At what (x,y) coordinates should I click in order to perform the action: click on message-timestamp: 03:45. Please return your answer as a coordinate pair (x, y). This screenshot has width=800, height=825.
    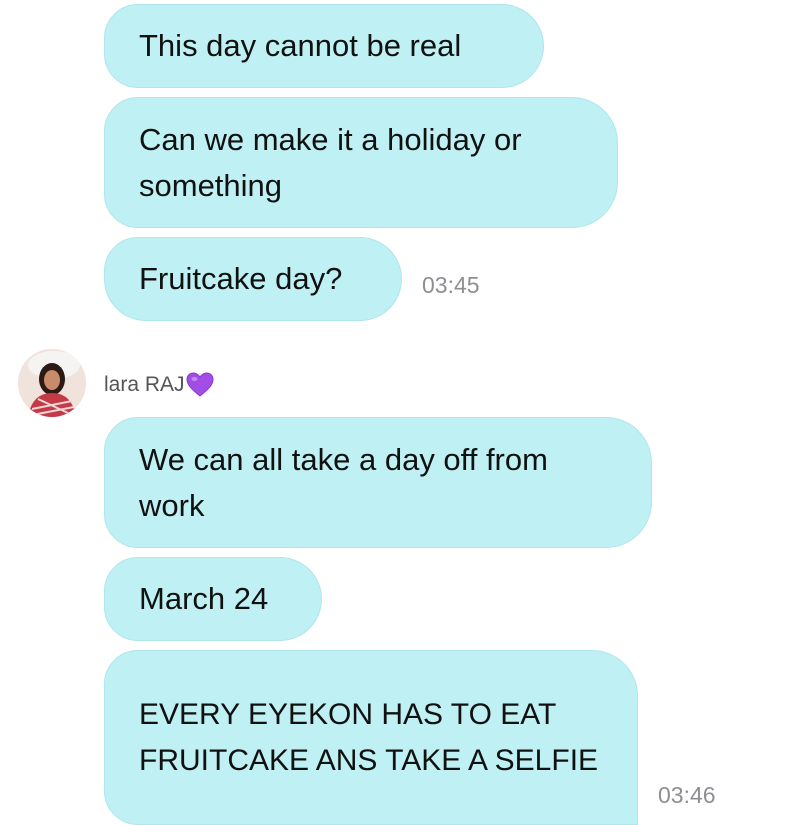
    Looking at the image, I should click on (451, 285).